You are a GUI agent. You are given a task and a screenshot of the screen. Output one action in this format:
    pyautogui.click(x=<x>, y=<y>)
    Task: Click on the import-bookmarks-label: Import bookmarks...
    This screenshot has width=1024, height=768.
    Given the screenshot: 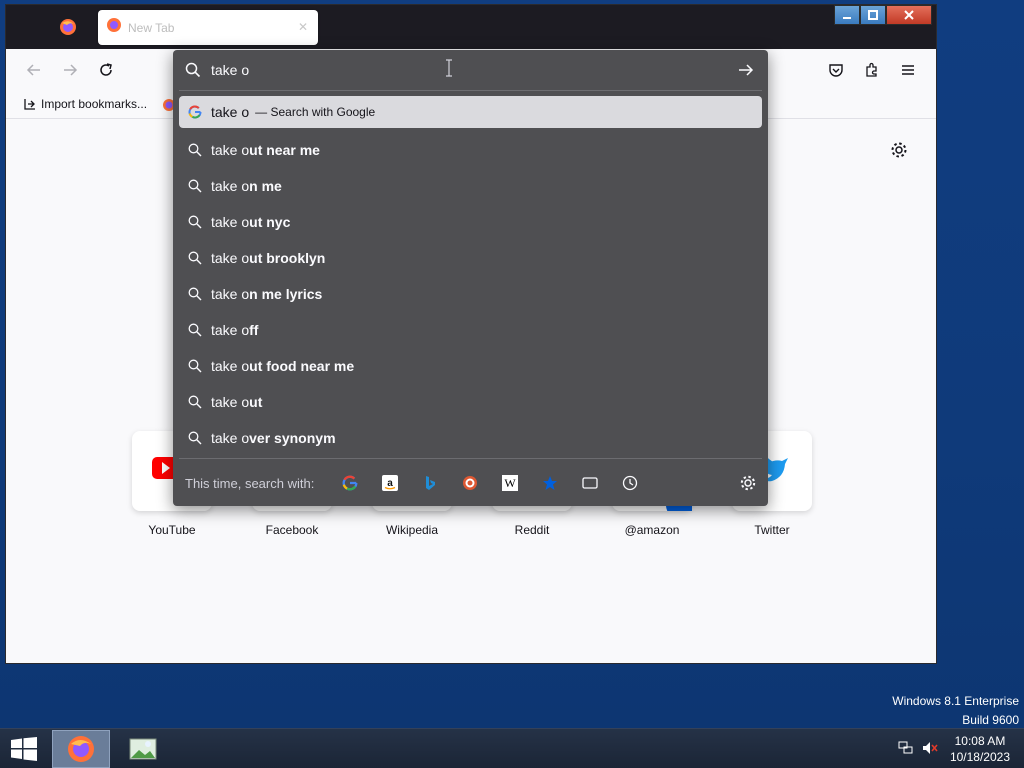 What is the action you would take?
    pyautogui.click(x=94, y=104)
    